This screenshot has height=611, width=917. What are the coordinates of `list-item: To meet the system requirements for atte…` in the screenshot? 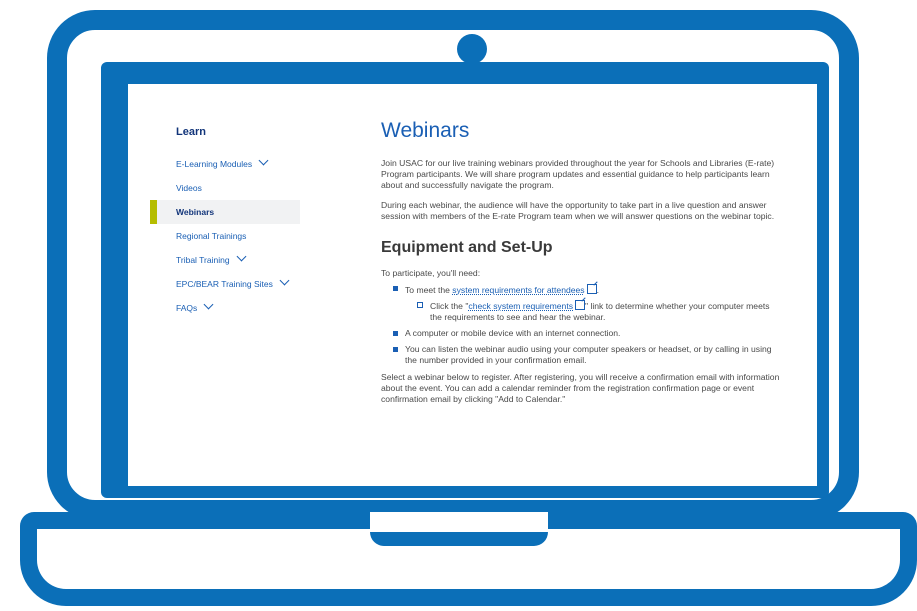 It's located at (587, 303).